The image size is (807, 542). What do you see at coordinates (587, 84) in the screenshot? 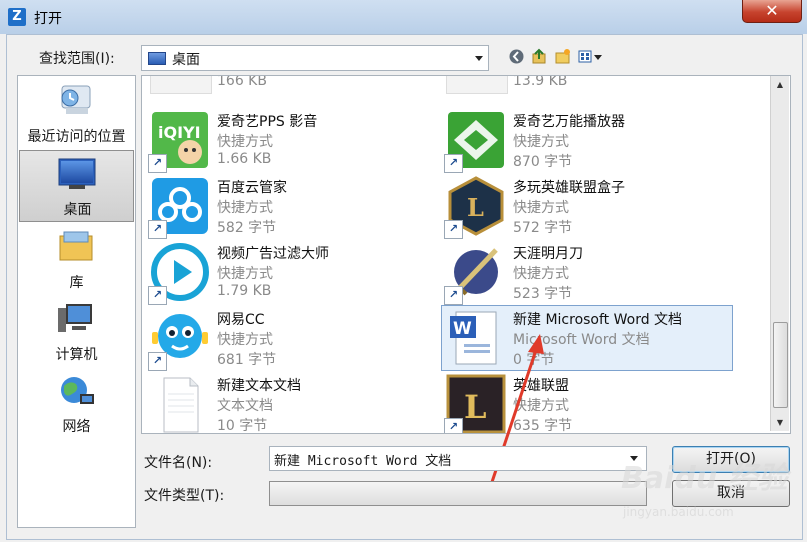
I see `list-item: 13.9 KB` at bounding box center [587, 84].